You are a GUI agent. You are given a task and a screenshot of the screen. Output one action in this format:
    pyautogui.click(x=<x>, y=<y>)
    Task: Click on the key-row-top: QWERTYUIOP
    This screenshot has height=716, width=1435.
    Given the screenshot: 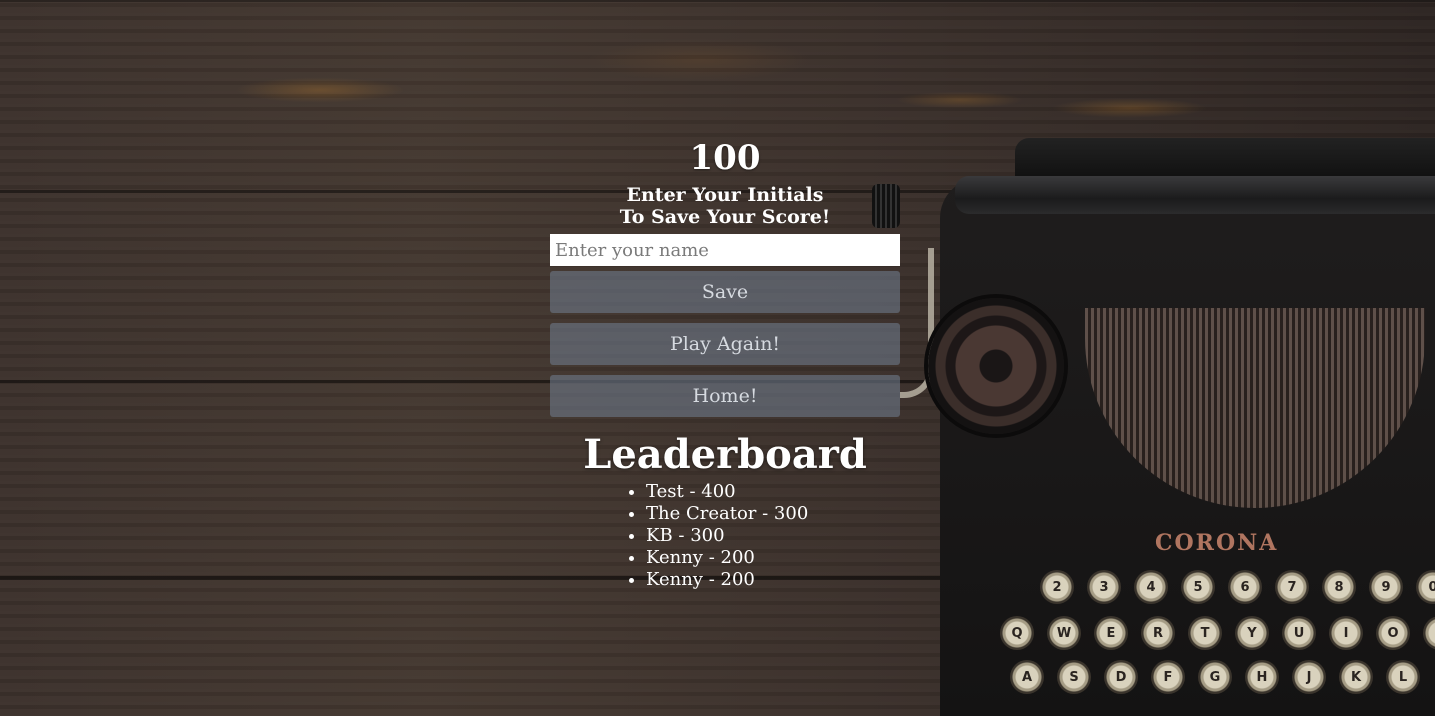 What is the action you would take?
    pyautogui.click(x=1217, y=633)
    